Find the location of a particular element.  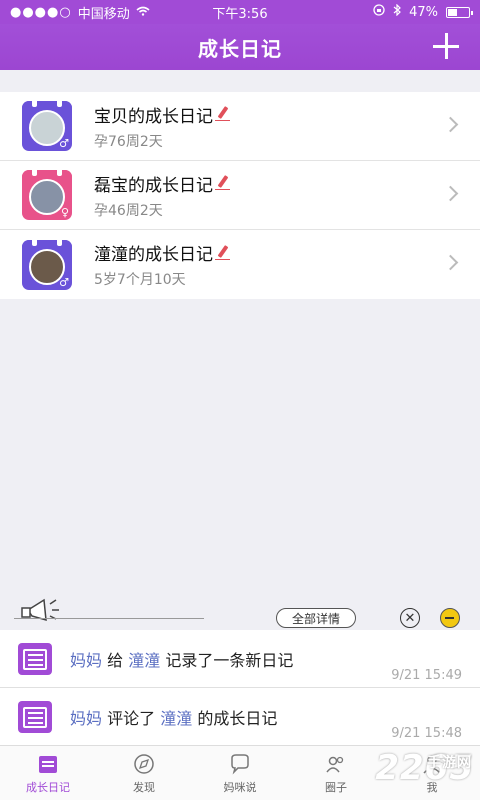

feed-action: 记录了一条新日记 is located at coordinates (229, 660).